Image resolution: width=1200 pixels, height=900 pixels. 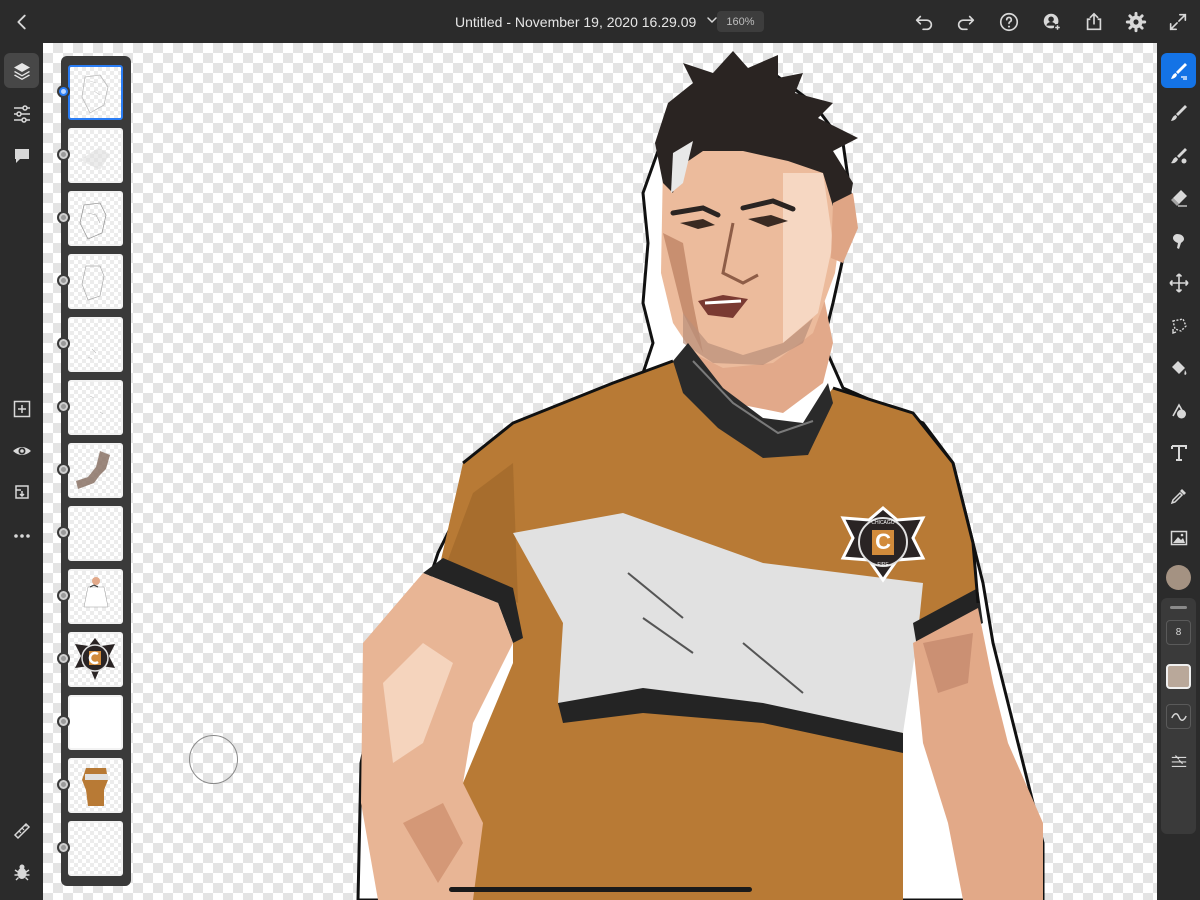 I want to click on left-toolbar, so click(x=21, y=471).